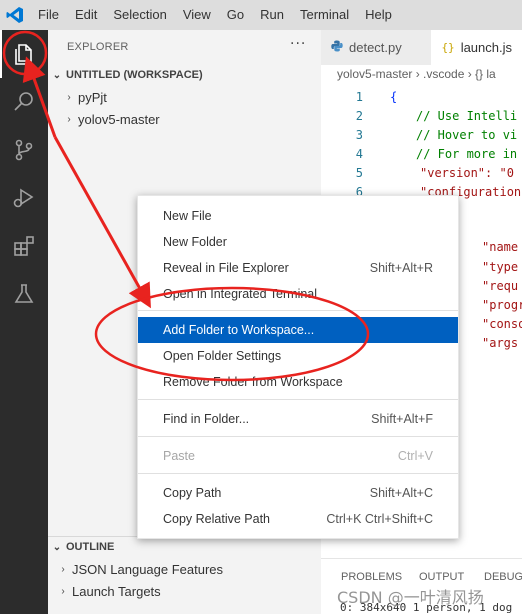  Describe the element at coordinates (184, 119) in the screenshot. I see `tree-folder-yolov5-master: › yolov5-master` at that location.